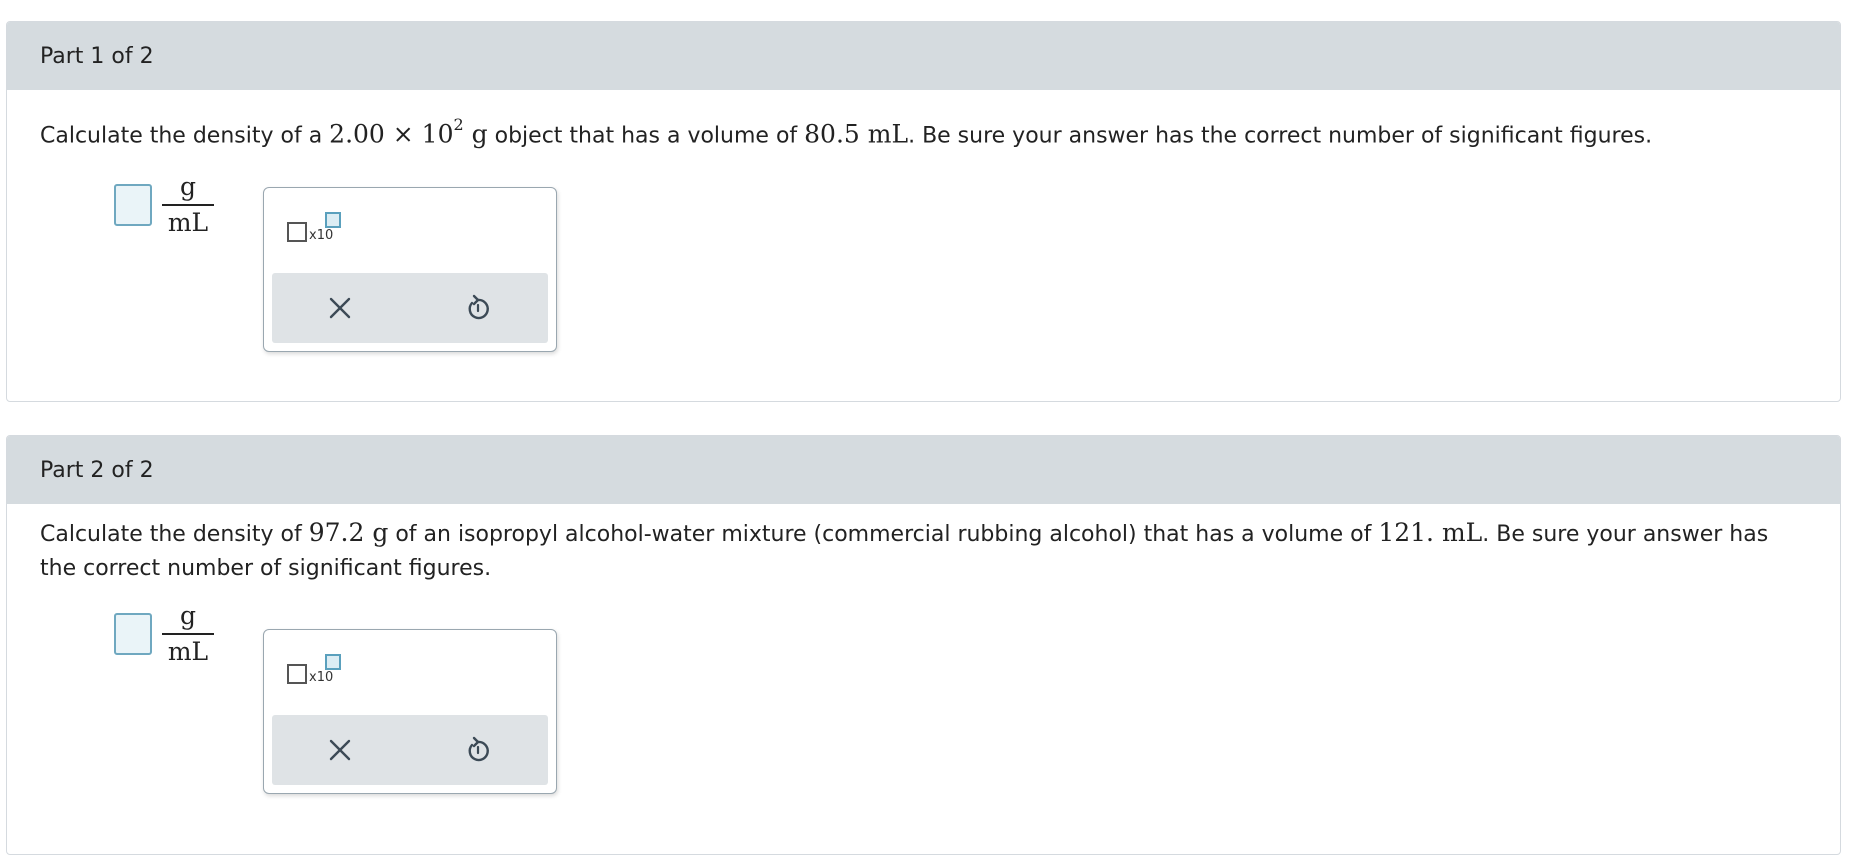 This screenshot has width=1854, height=855. I want to click on part-2-answer-input, so click(133, 634).